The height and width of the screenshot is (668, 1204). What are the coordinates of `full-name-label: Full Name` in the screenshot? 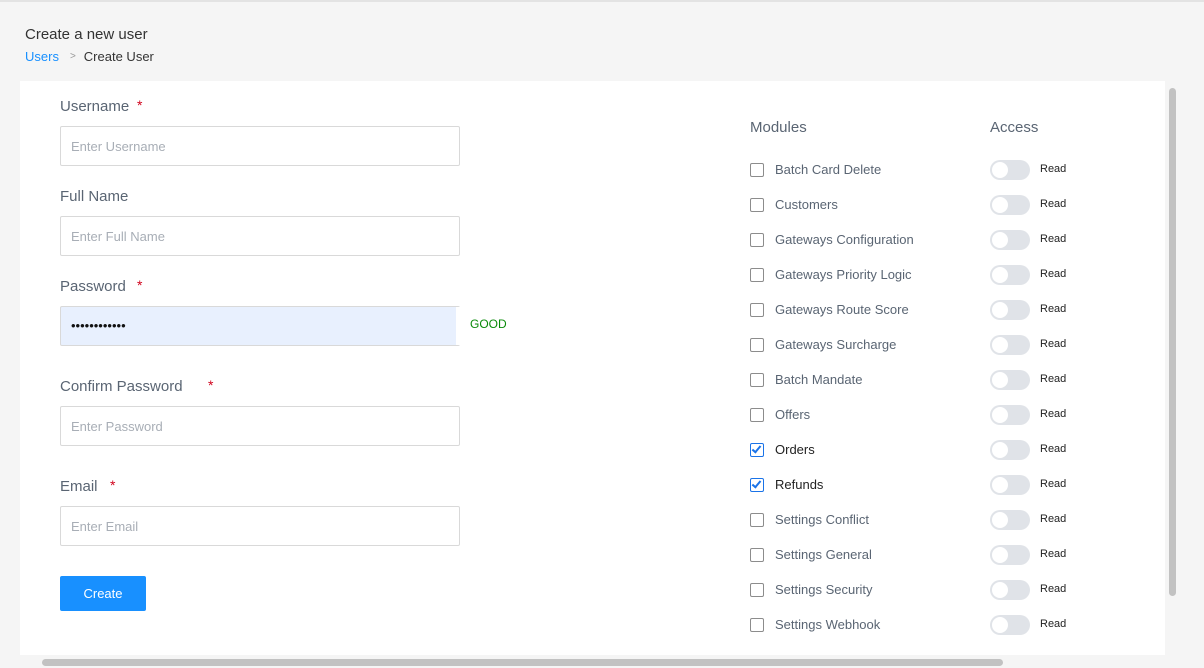 It's located at (94, 196).